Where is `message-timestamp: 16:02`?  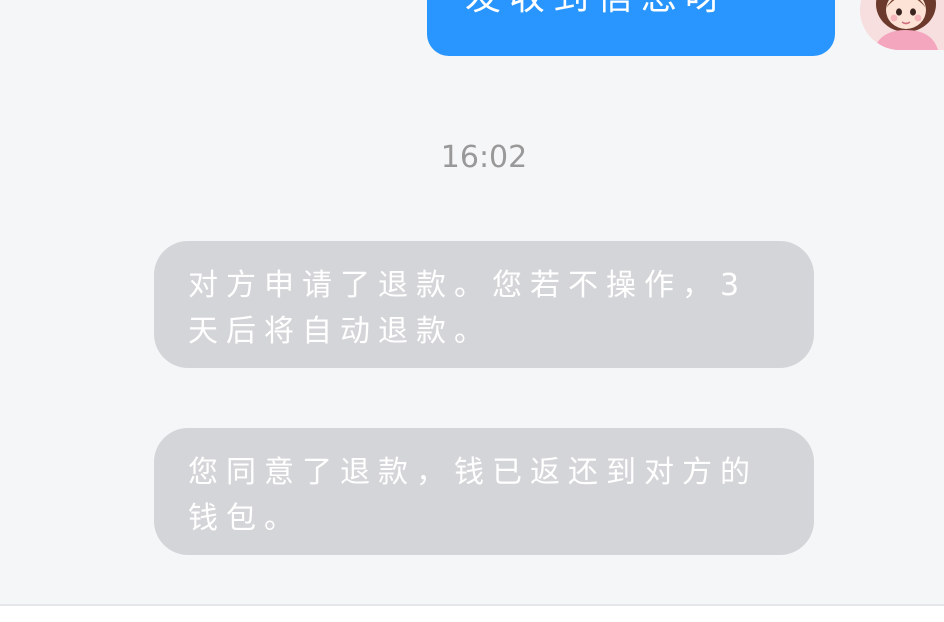
message-timestamp: 16:02 is located at coordinates (484, 157).